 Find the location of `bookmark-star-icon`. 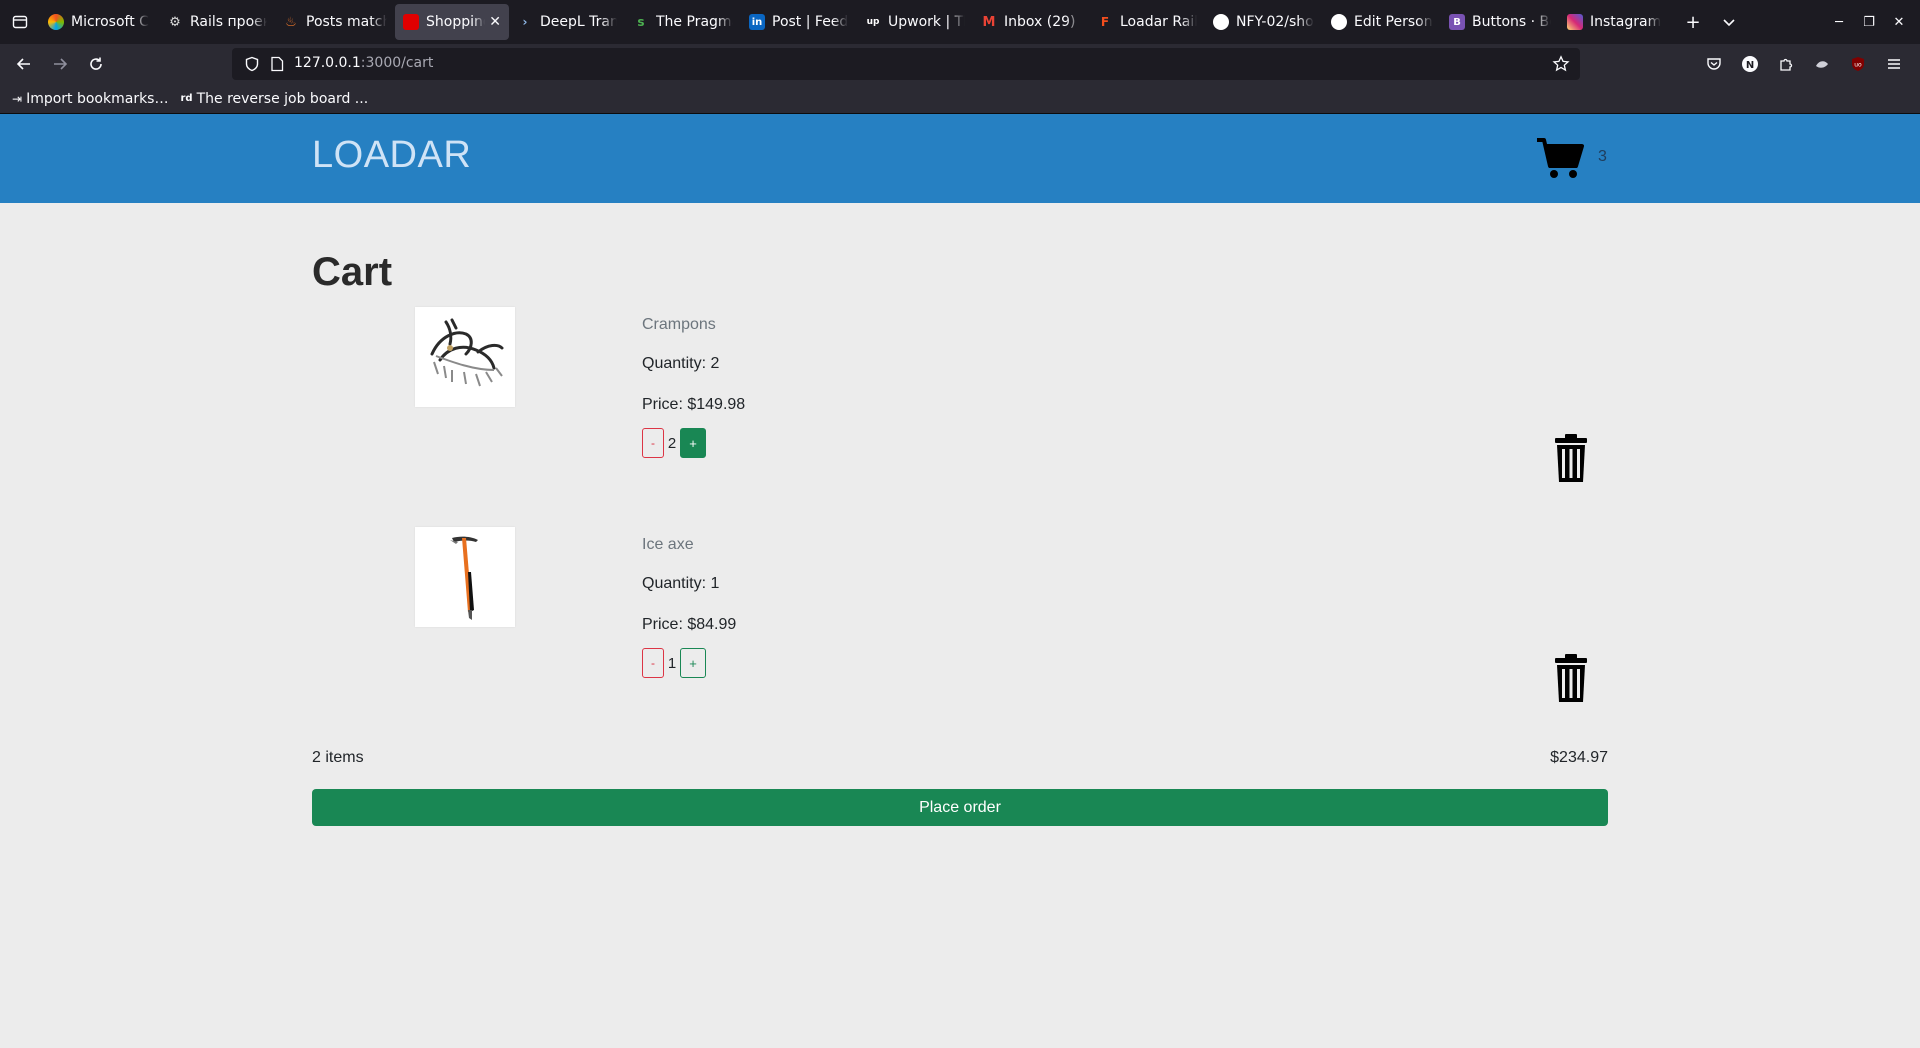

bookmark-star-icon is located at coordinates (1561, 64).